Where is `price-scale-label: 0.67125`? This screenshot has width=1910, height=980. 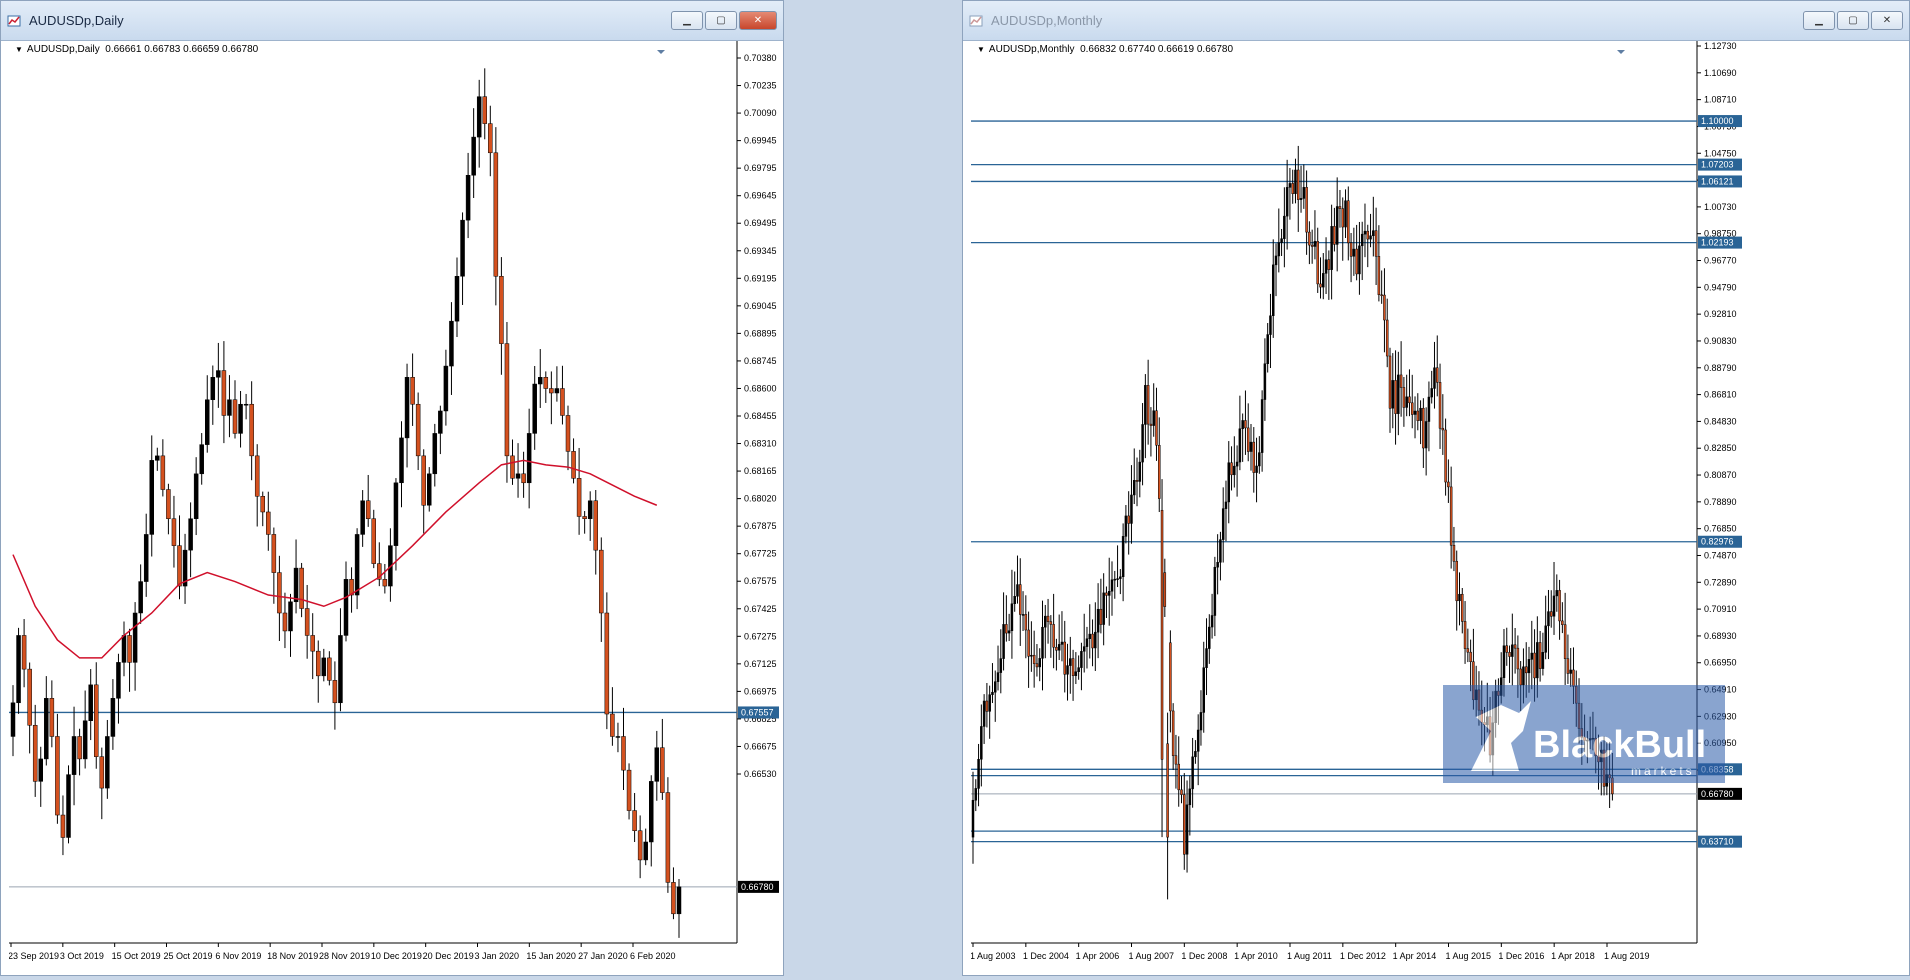
price-scale-label: 0.67125 is located at coordinates (760, 664).